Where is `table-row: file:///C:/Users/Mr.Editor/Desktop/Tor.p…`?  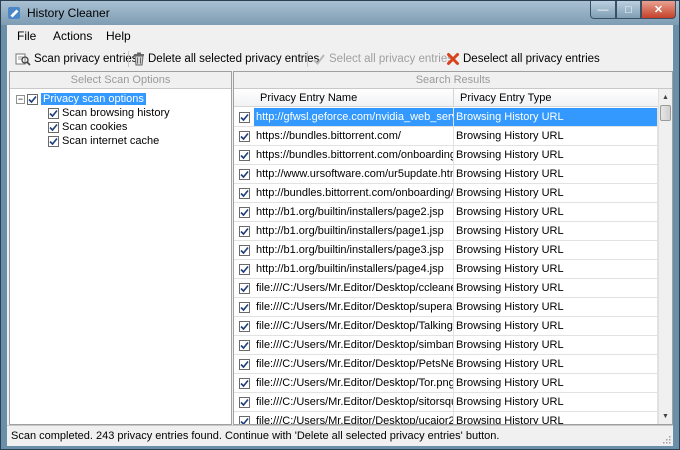 table-row: file:///C:/Users/Mr.Editor/Desktop/Tor.p… is located at coordinates (446, 383).